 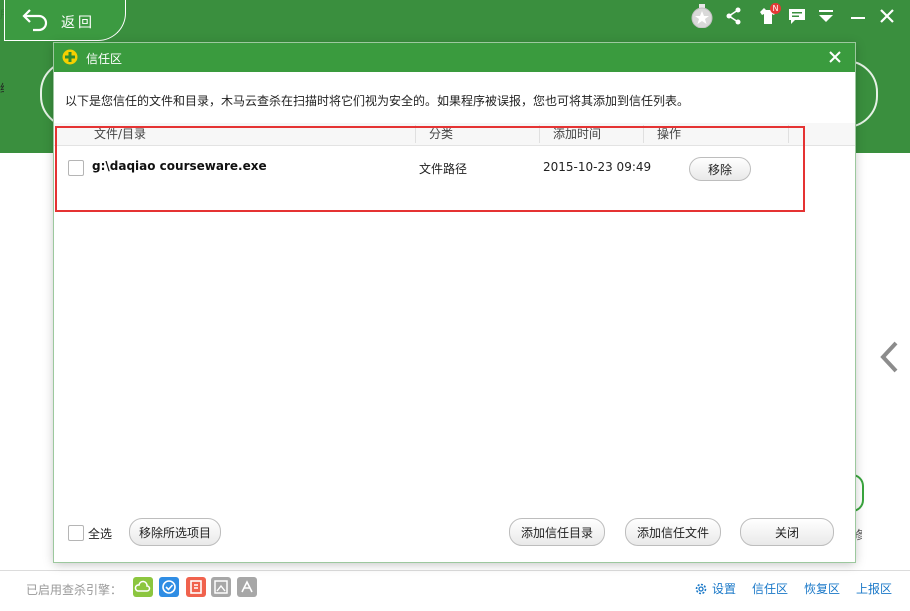 What do you see at coordinates (793, 588) in the screenshot?
I see `footer-links: 设置 信任区 恢复区 上报区` at bounding box center [793, 588].